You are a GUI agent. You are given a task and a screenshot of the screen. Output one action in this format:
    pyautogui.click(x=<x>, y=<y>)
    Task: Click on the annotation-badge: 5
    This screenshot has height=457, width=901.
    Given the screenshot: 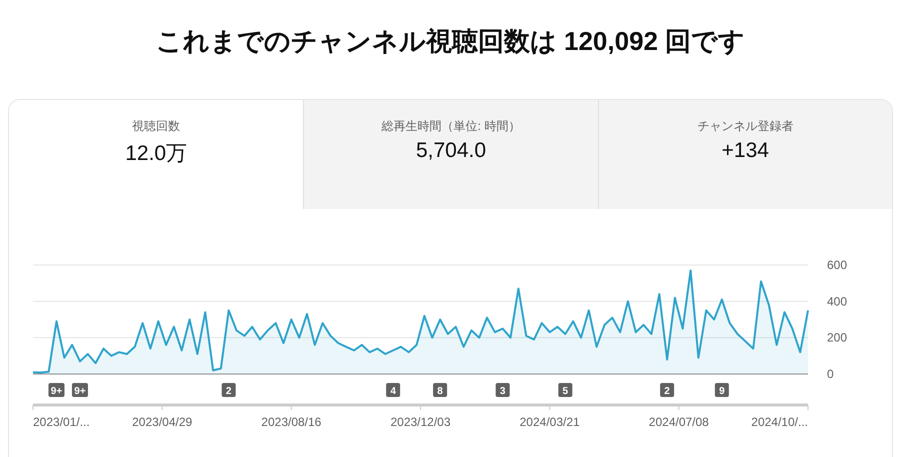 What is the action you would take?
    pyautogui.click(x=565, y=390)
    